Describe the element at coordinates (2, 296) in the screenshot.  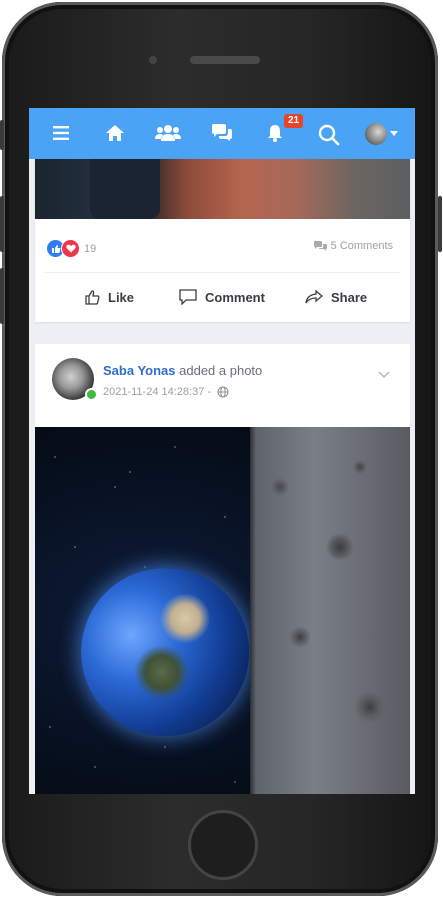
I see `volume-down-button` at that location.